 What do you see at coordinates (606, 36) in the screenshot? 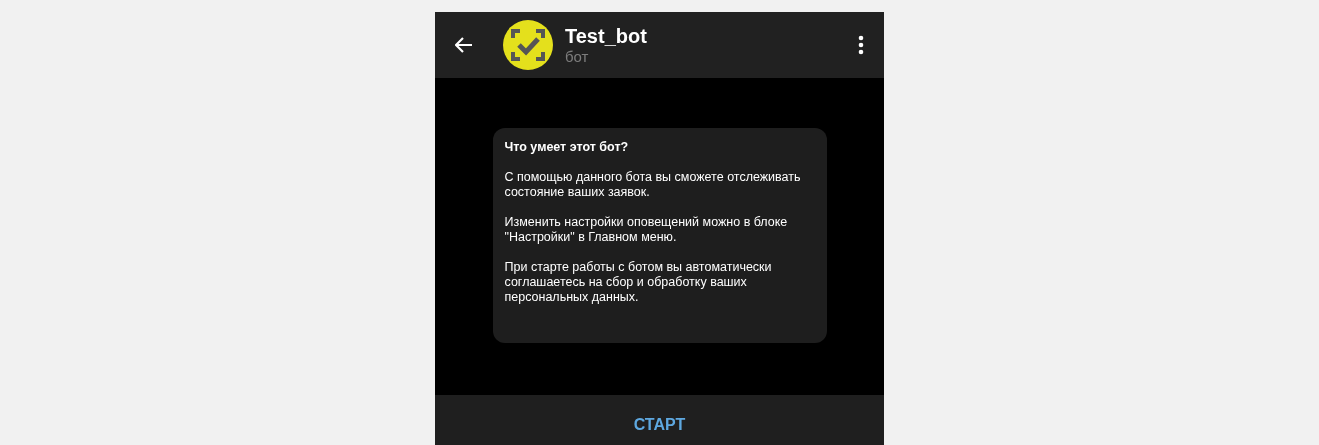
I see `chat-title: Test_bot` at bounding box center [606, 36].